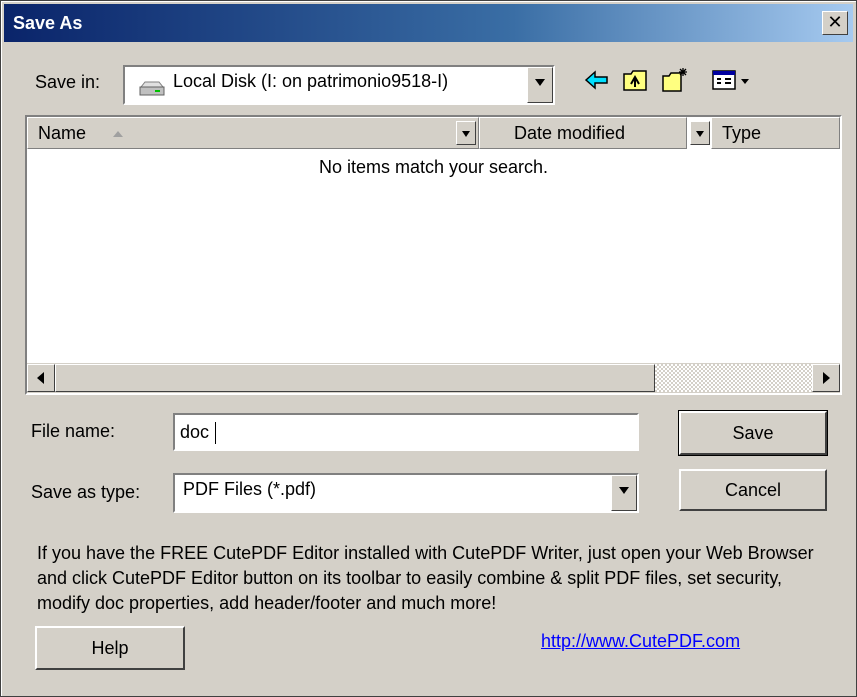  Describe the element at coordinates (640, 641) in the screenshot. I see `cutepdf-website-link: http://www.CutePDF.com` at that location.